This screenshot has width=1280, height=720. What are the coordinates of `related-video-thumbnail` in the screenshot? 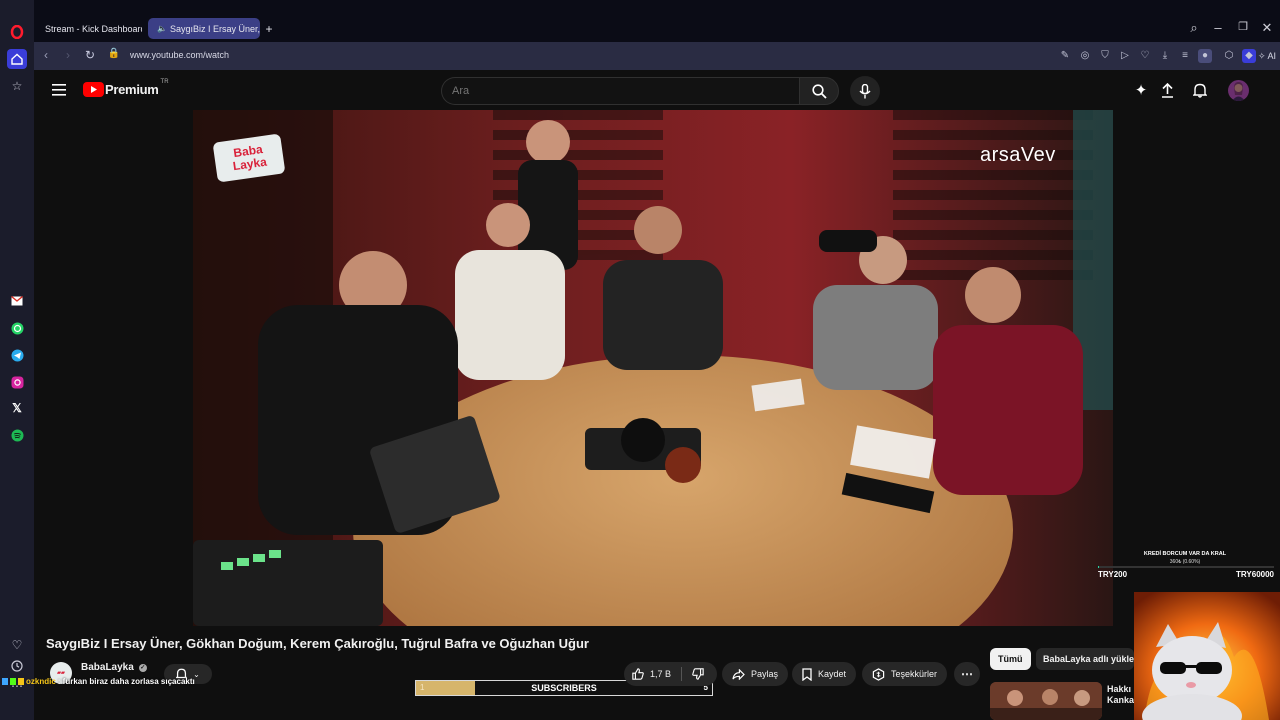 It's located at (1046, 701).